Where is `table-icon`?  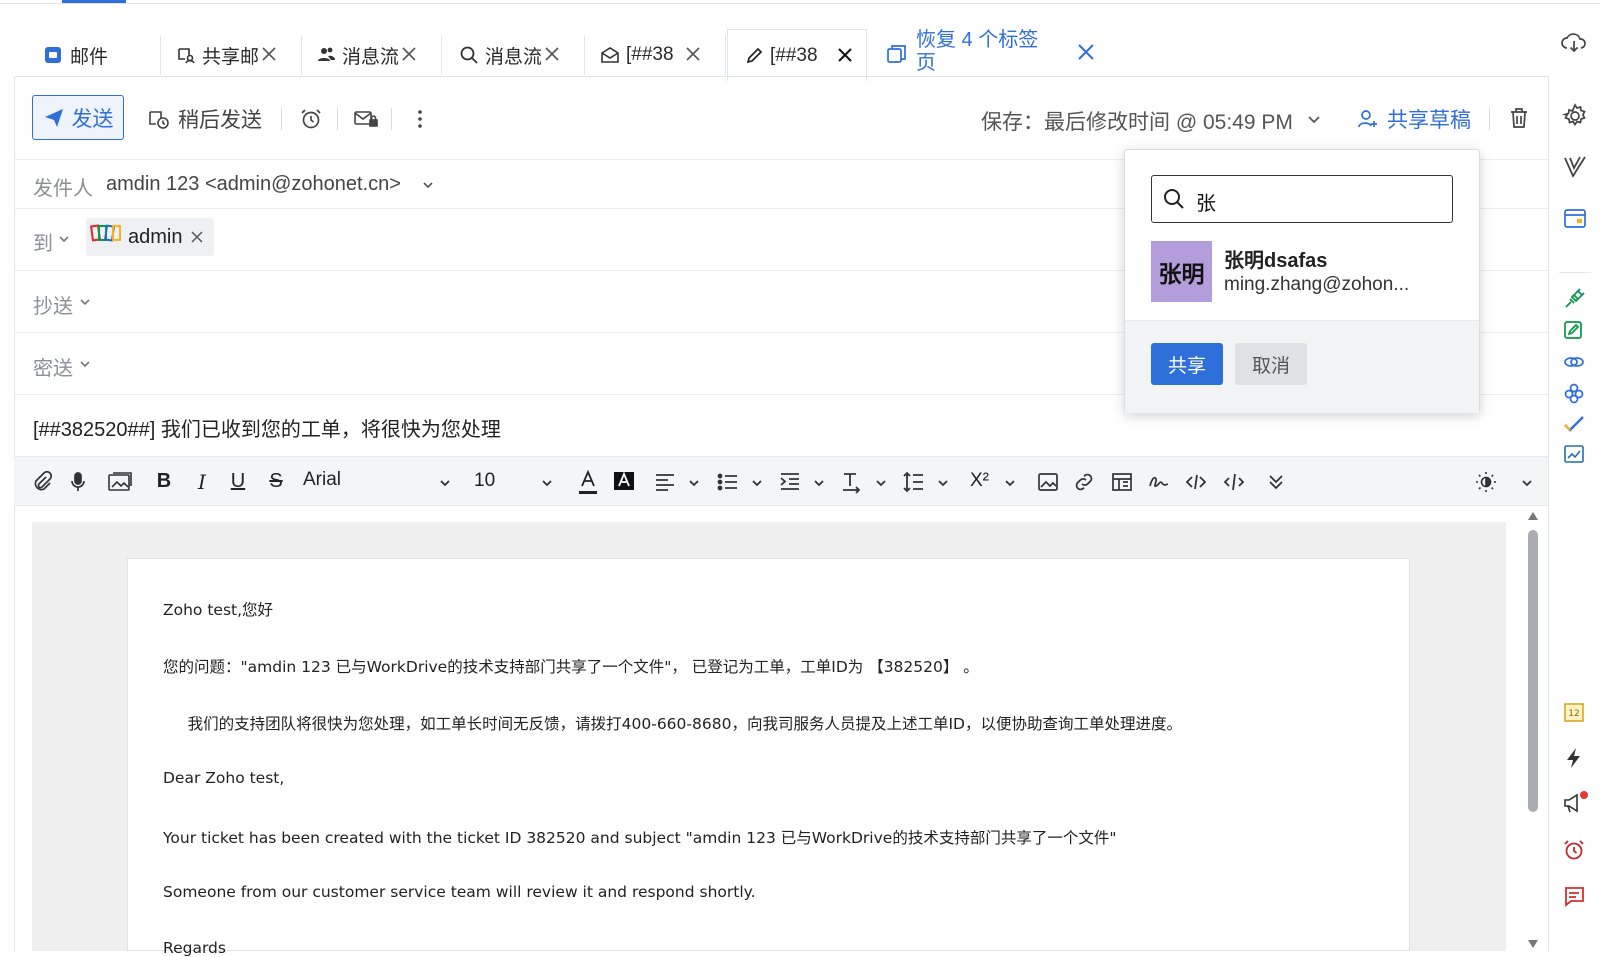 table-icon is located at coordinates (1122, 482).